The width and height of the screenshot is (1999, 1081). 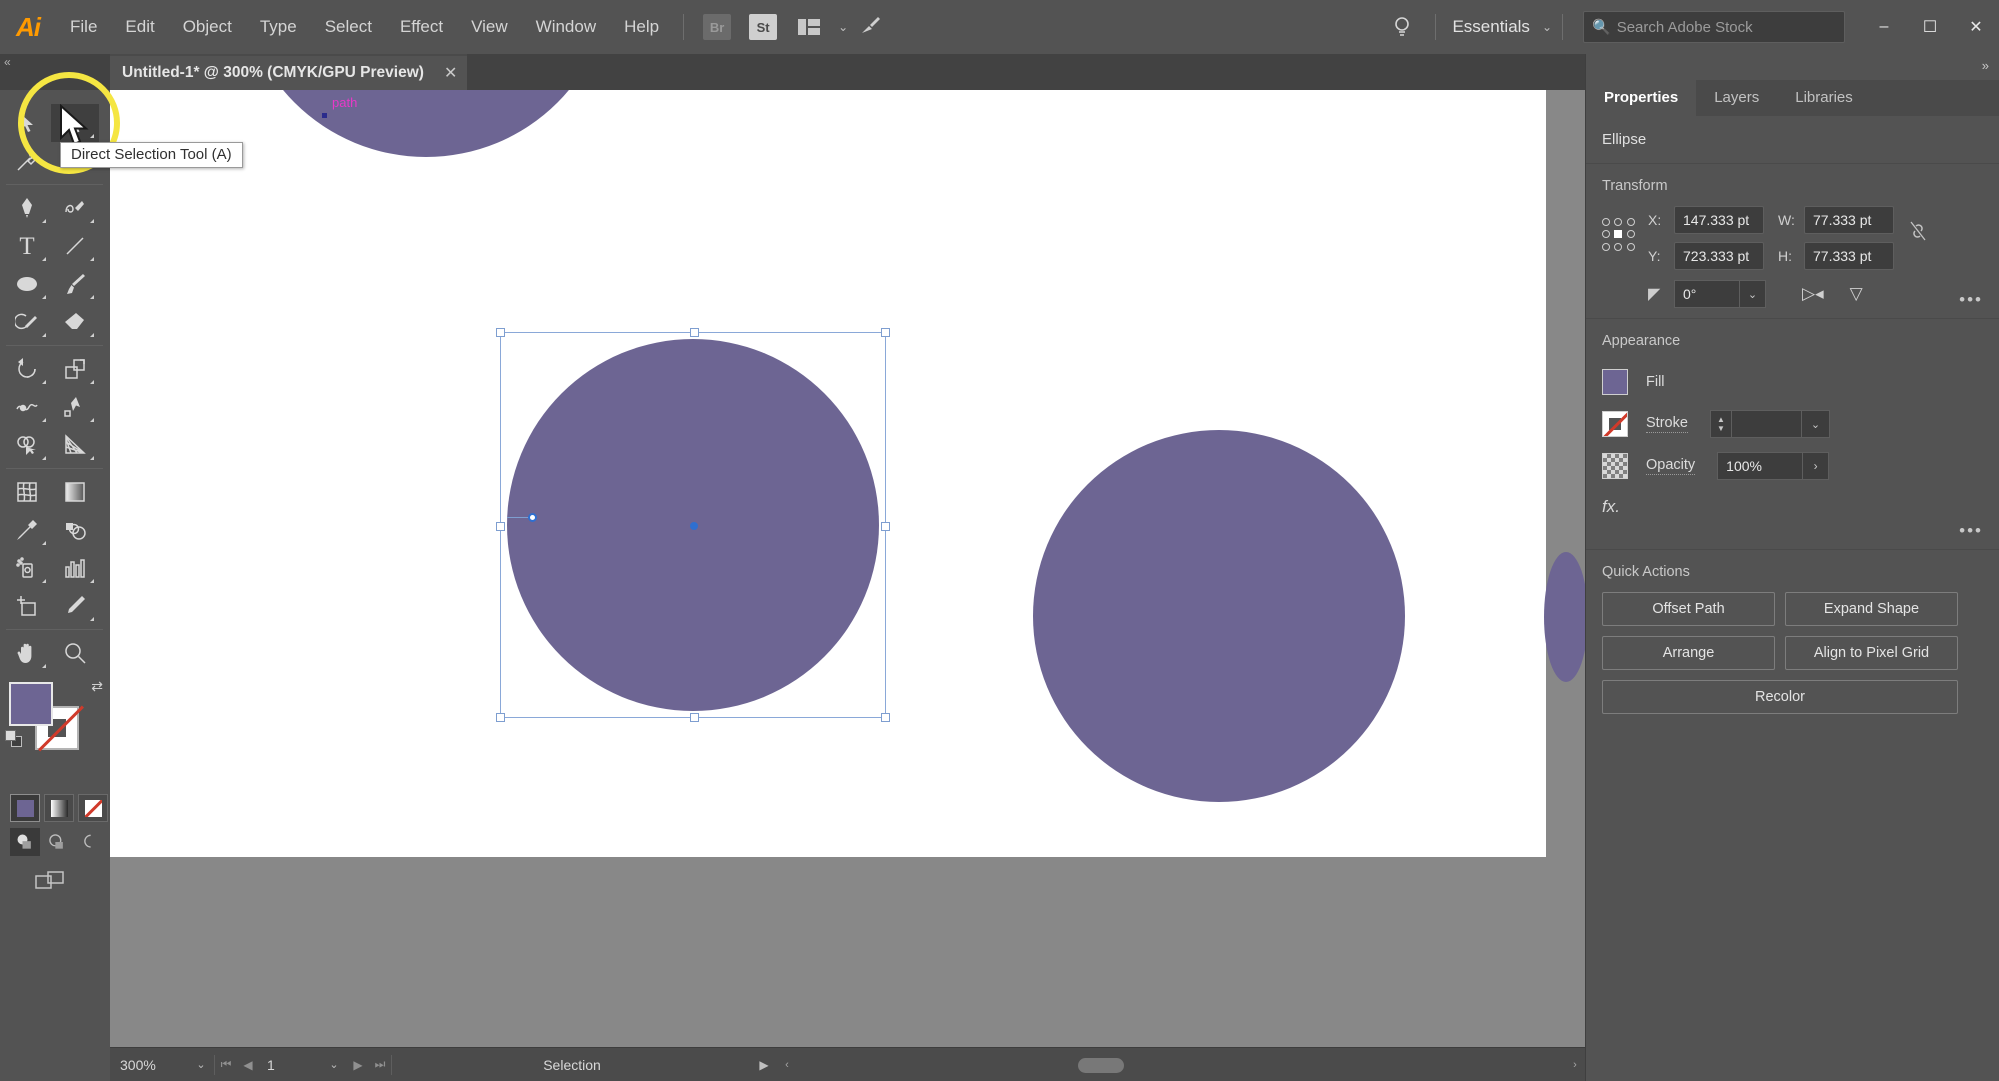 I want to click on slice-tool, so click(x=75, y=606).